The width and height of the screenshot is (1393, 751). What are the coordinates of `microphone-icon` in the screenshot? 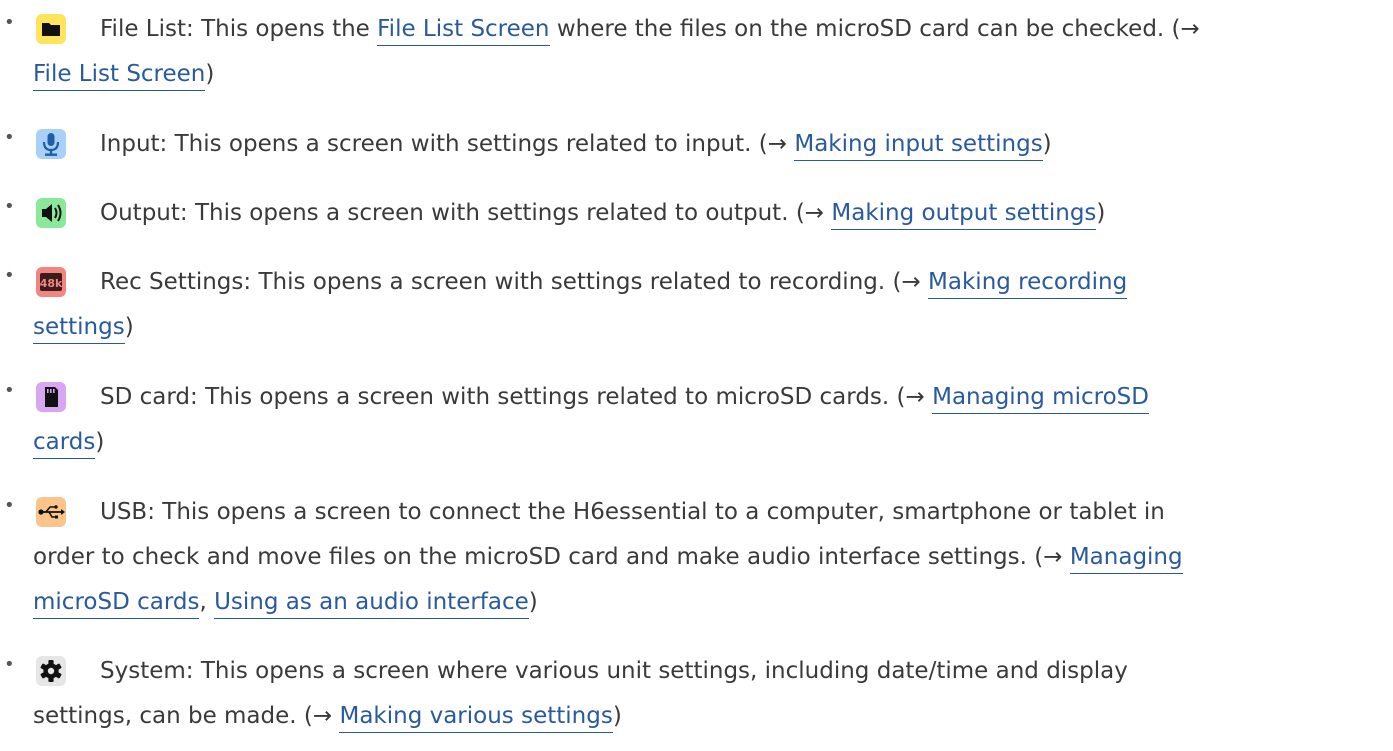 It's located at (51, 144).